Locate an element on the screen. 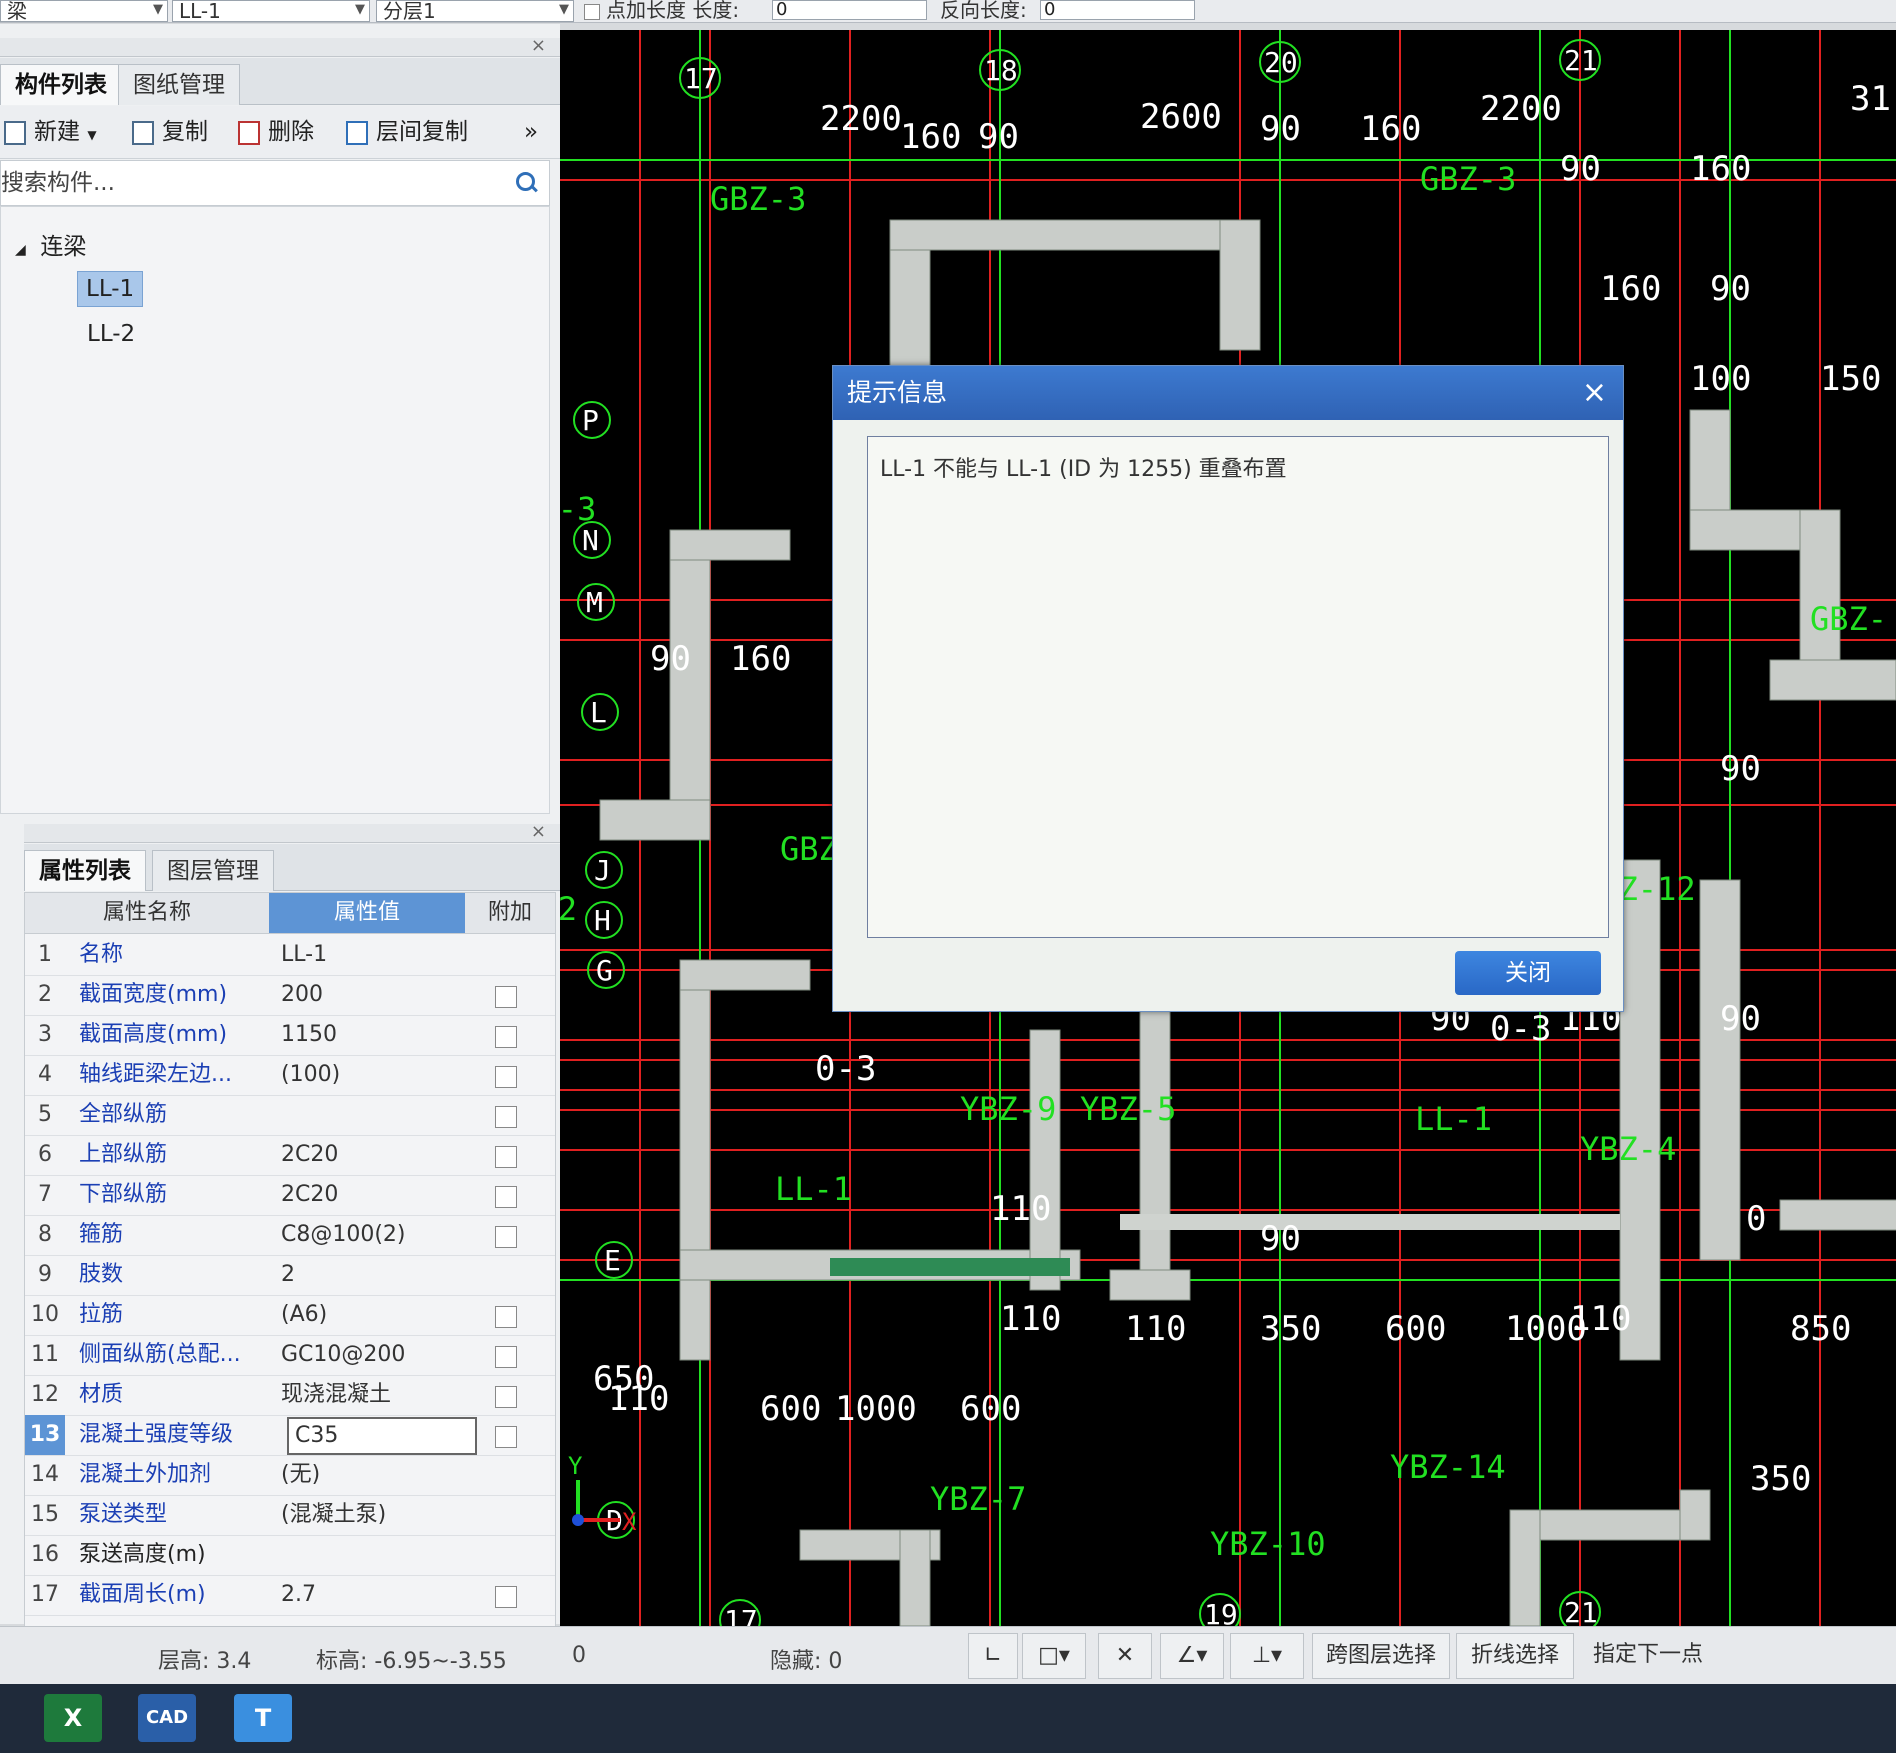 This screenshot has height=1753, width=1896. tab-component-list: 构件列表 is located at coordinates (61, 84).